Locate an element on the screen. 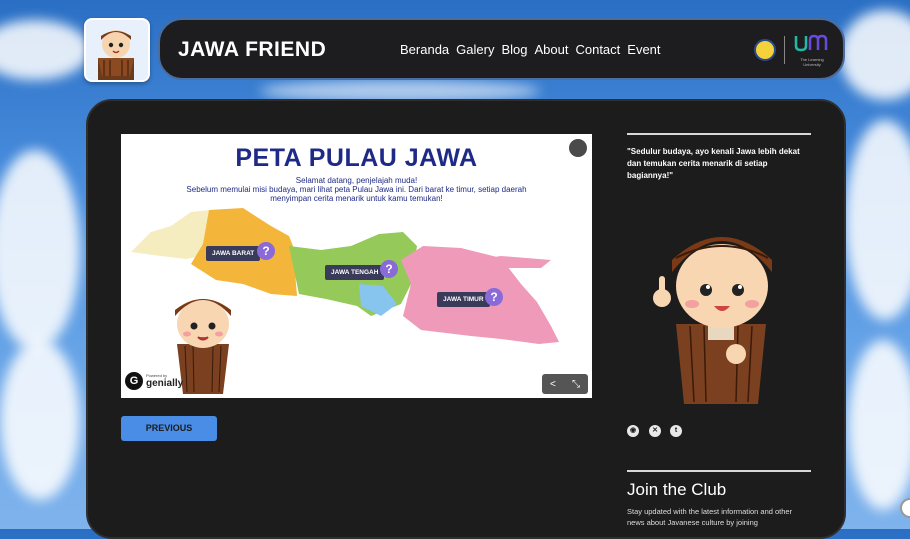  genially-logo-icon: G is located at coordinates (134, 381).